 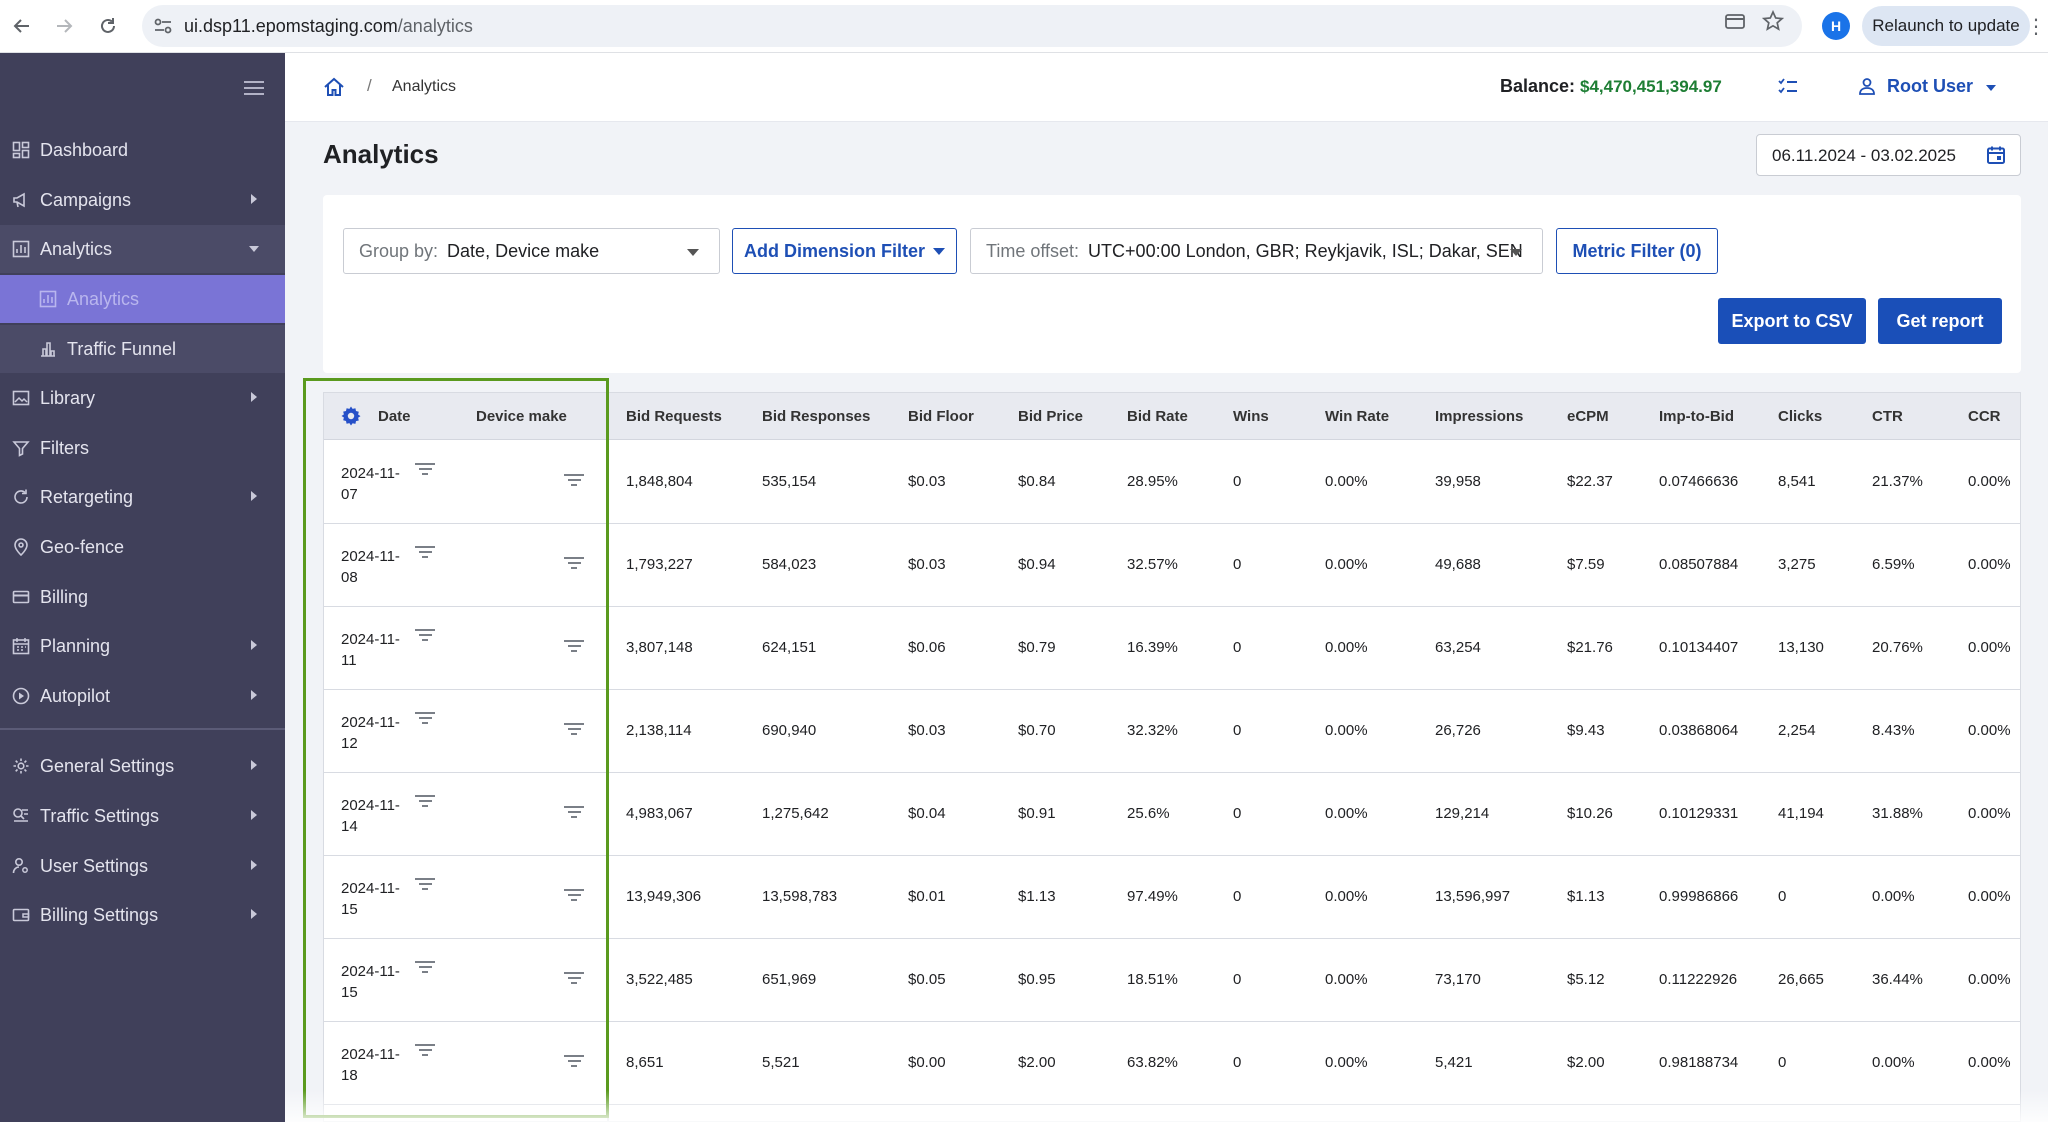 I want to click on relaunch-button: Relaunch to update, so click(x=1946, y=26).